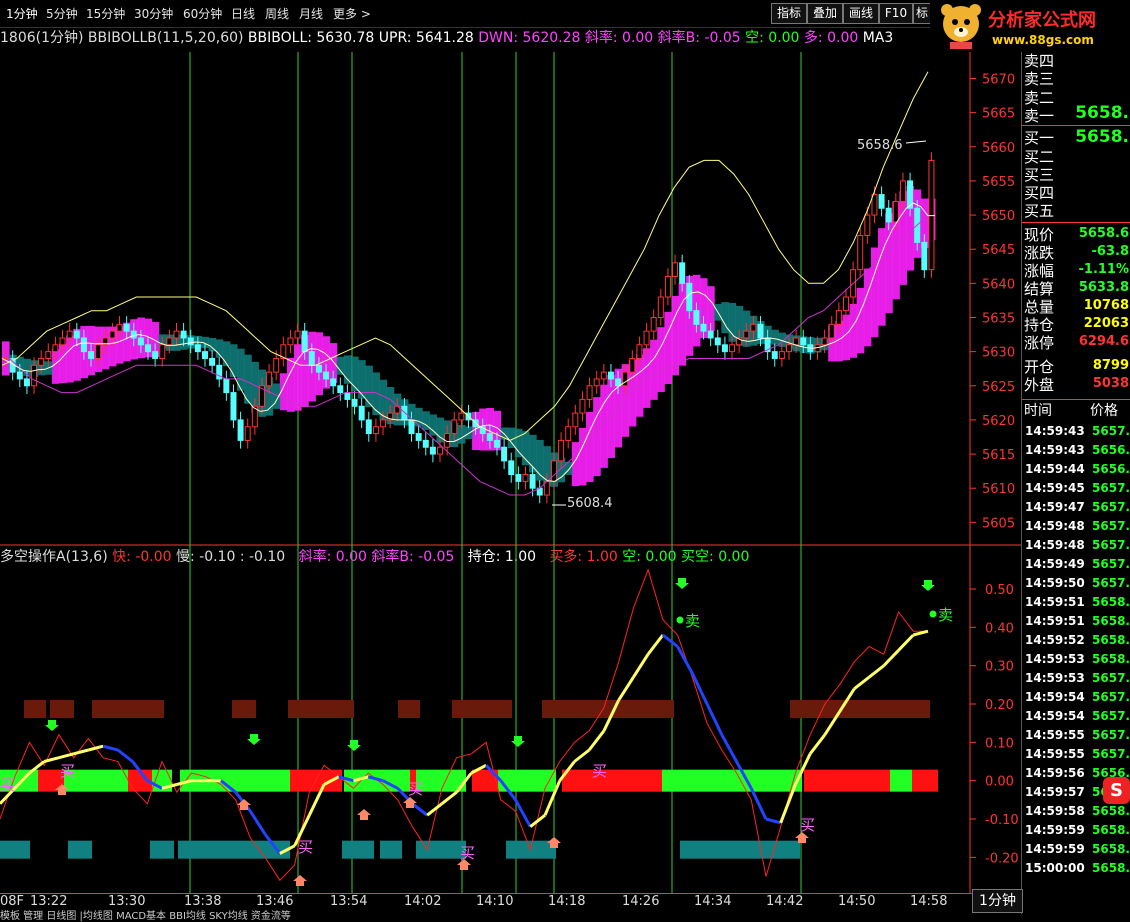 The height and width of the screenshot is (922, 1130). I want to click on ask-1-label: 卖一, so click(1039, 116).